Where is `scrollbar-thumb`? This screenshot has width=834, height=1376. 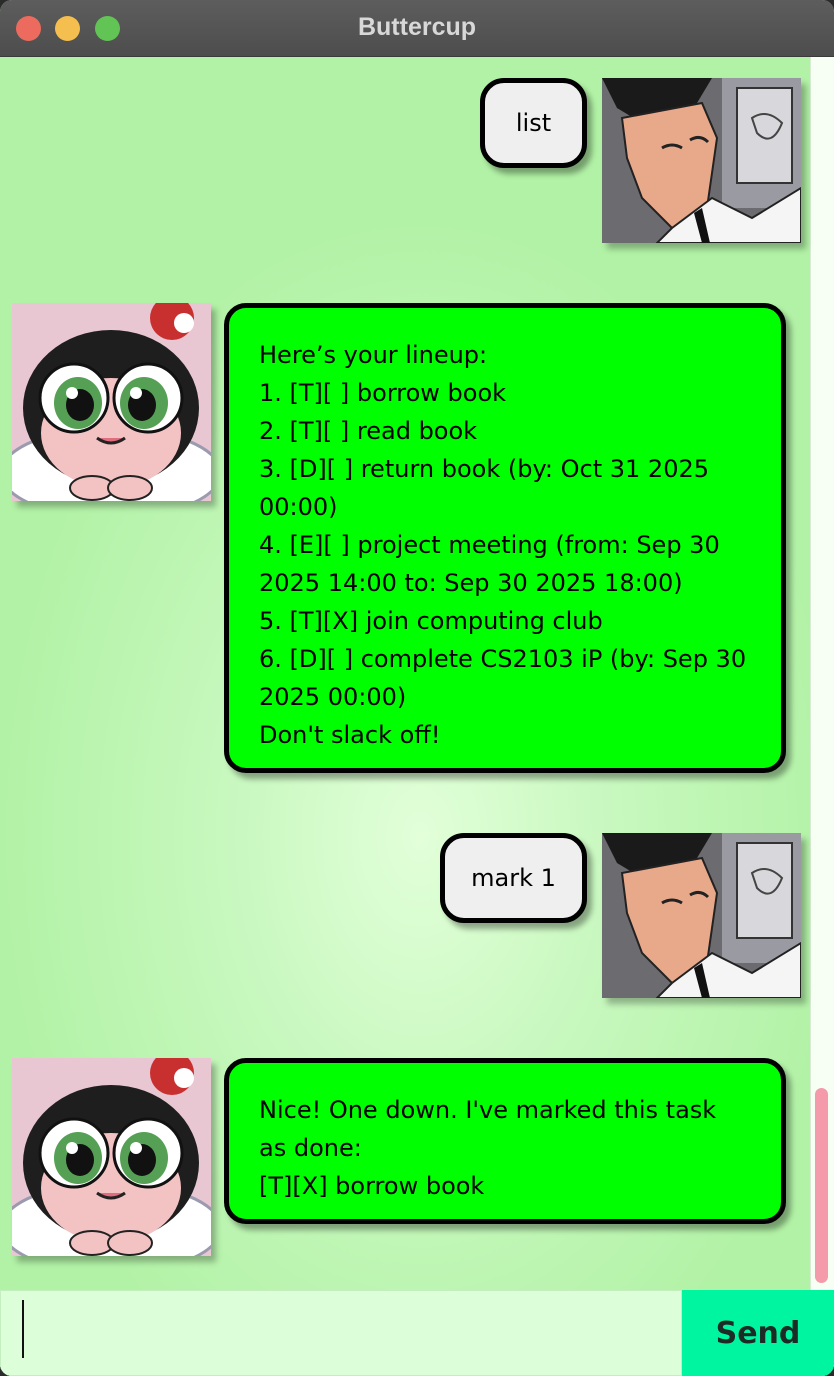 scrollbar-thumb is located at coordinates (821, 1185).